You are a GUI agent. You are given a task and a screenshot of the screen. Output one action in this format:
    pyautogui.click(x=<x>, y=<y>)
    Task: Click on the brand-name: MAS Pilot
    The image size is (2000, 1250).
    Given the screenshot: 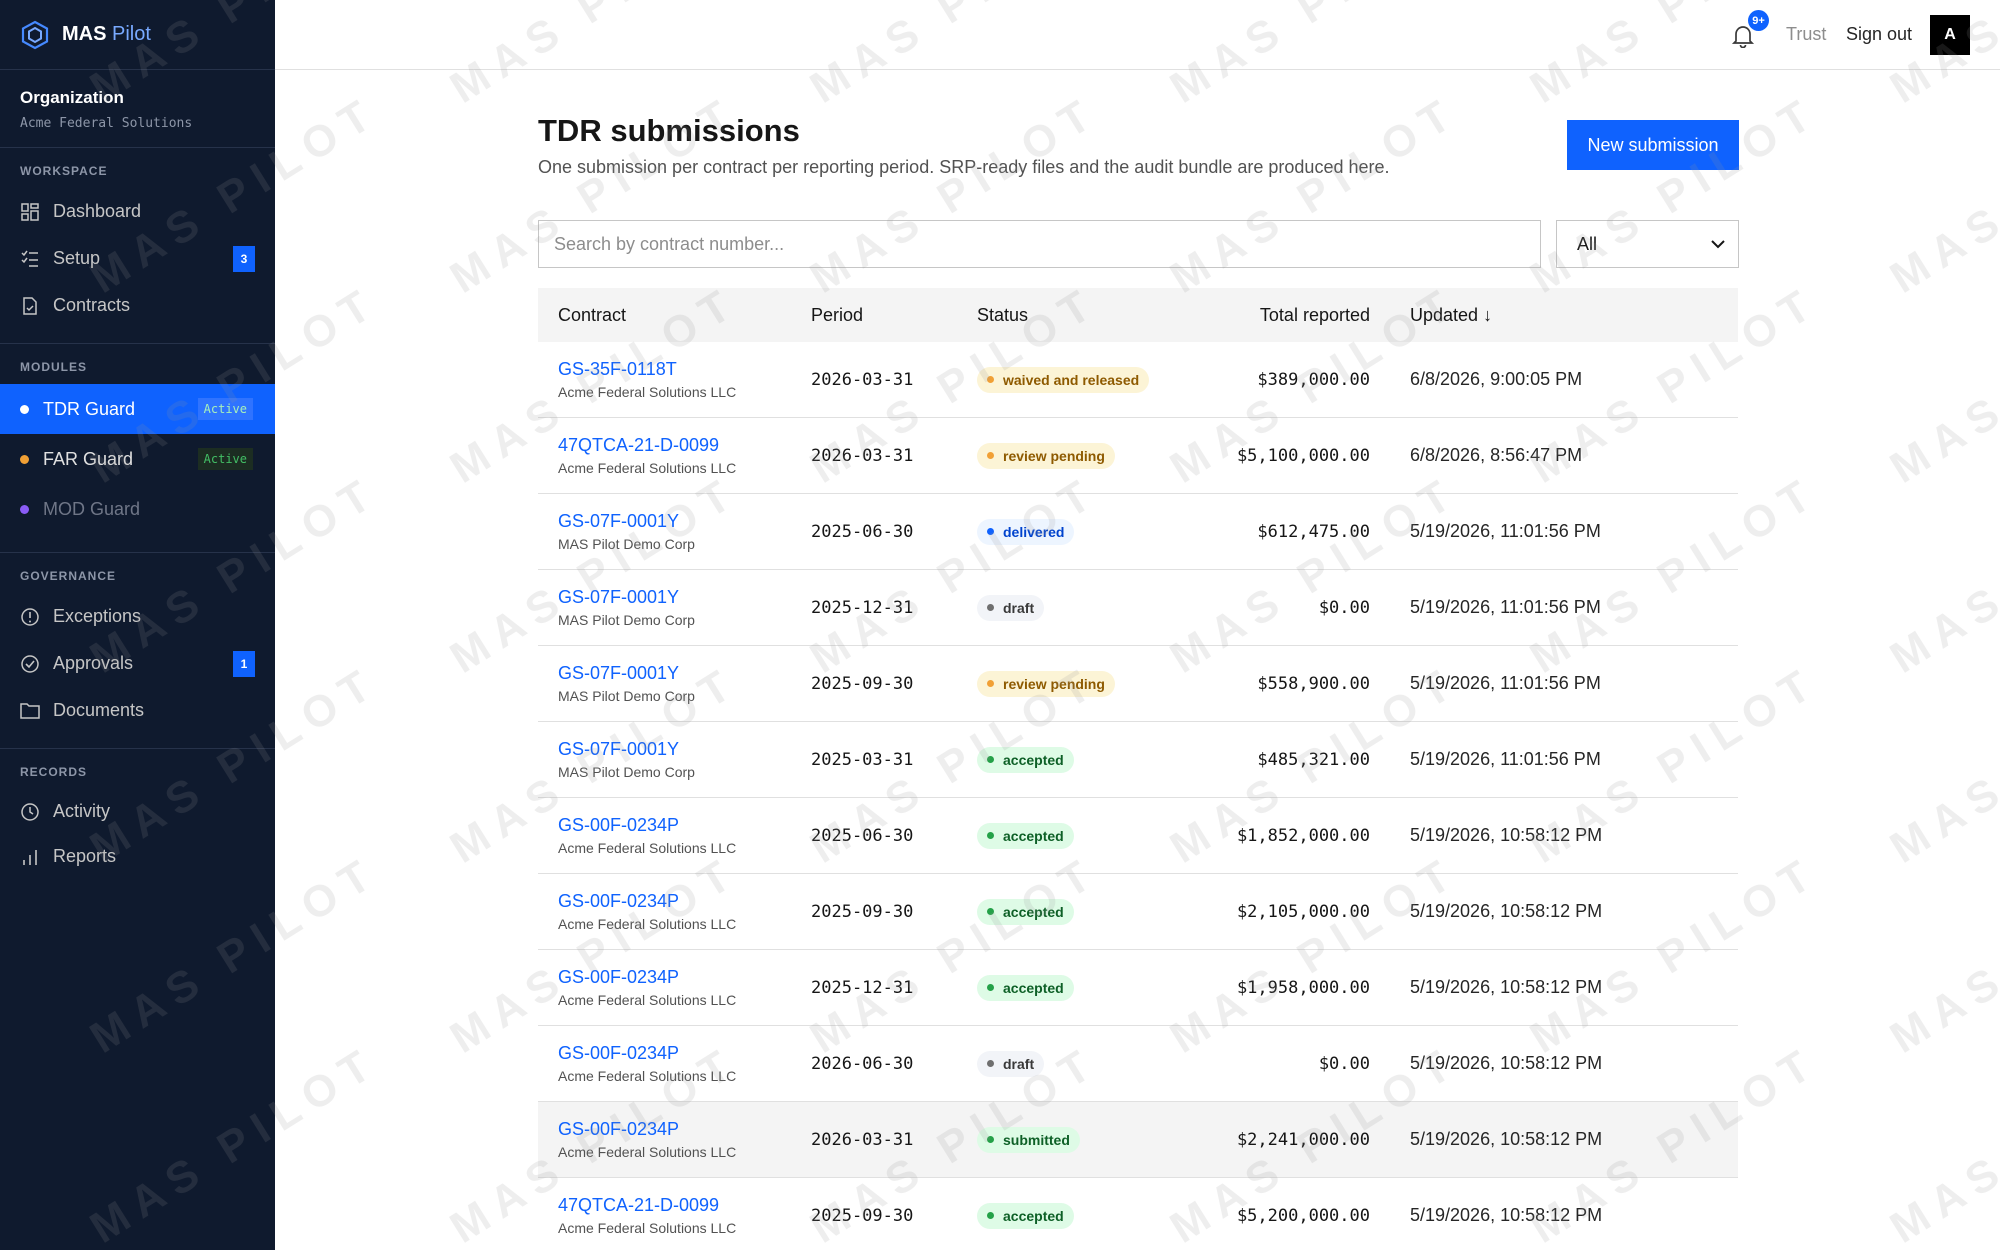 What is the action you would take?
    pyautogui.click(x=106, y=34)
    